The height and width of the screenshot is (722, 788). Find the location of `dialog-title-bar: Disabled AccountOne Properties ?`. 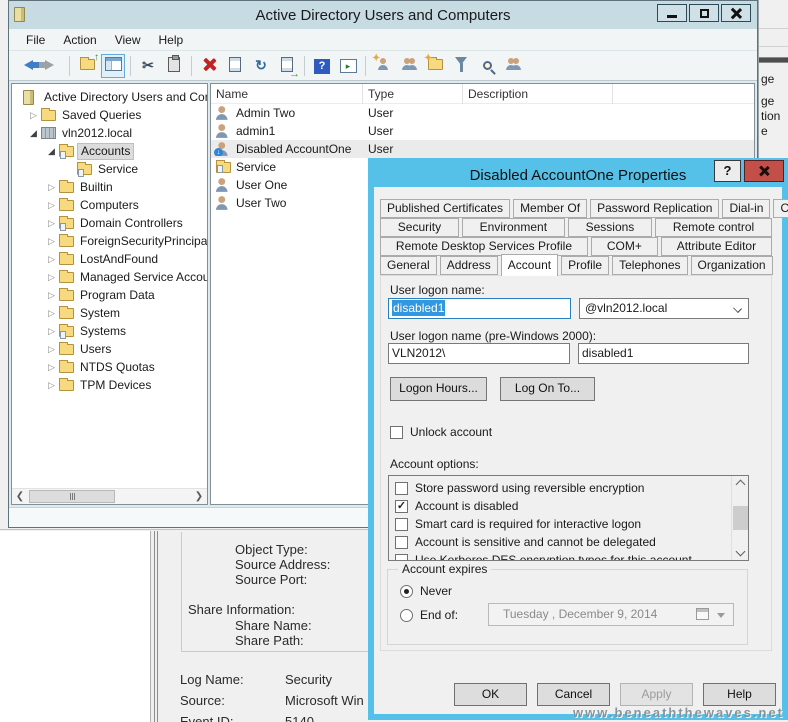

dialog-title-bar: Disabled AccountOne Properties ? is located at coordinates (579, 173).